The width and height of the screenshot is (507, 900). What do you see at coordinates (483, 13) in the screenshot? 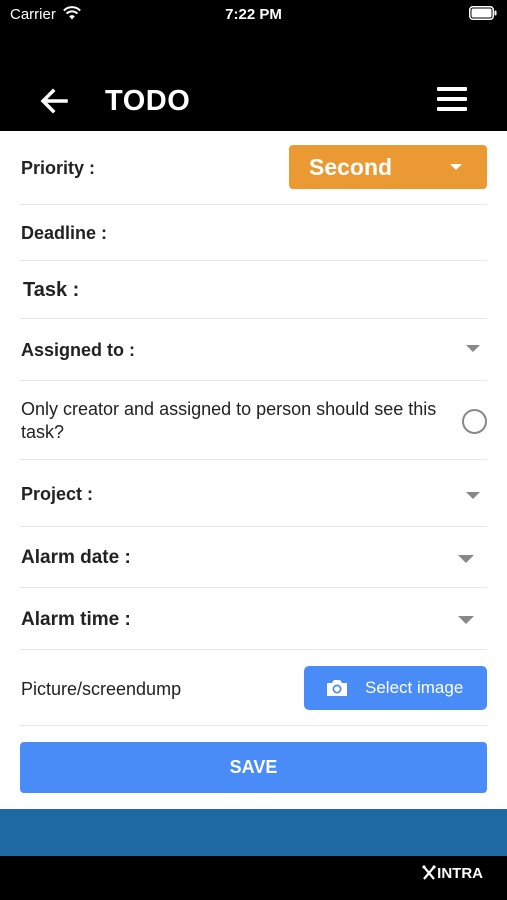
I see `battery-icon` at bounding box center [483, 13].